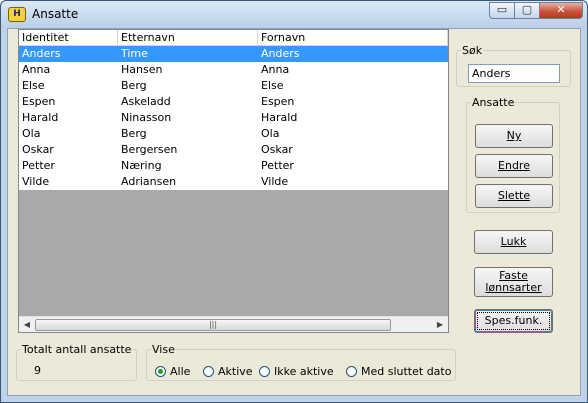 This screenshot has width=588, height=403. Describe the element at coordinates (213, 325) in the screenshot. I see `scroll-thumb: |||` at that location.